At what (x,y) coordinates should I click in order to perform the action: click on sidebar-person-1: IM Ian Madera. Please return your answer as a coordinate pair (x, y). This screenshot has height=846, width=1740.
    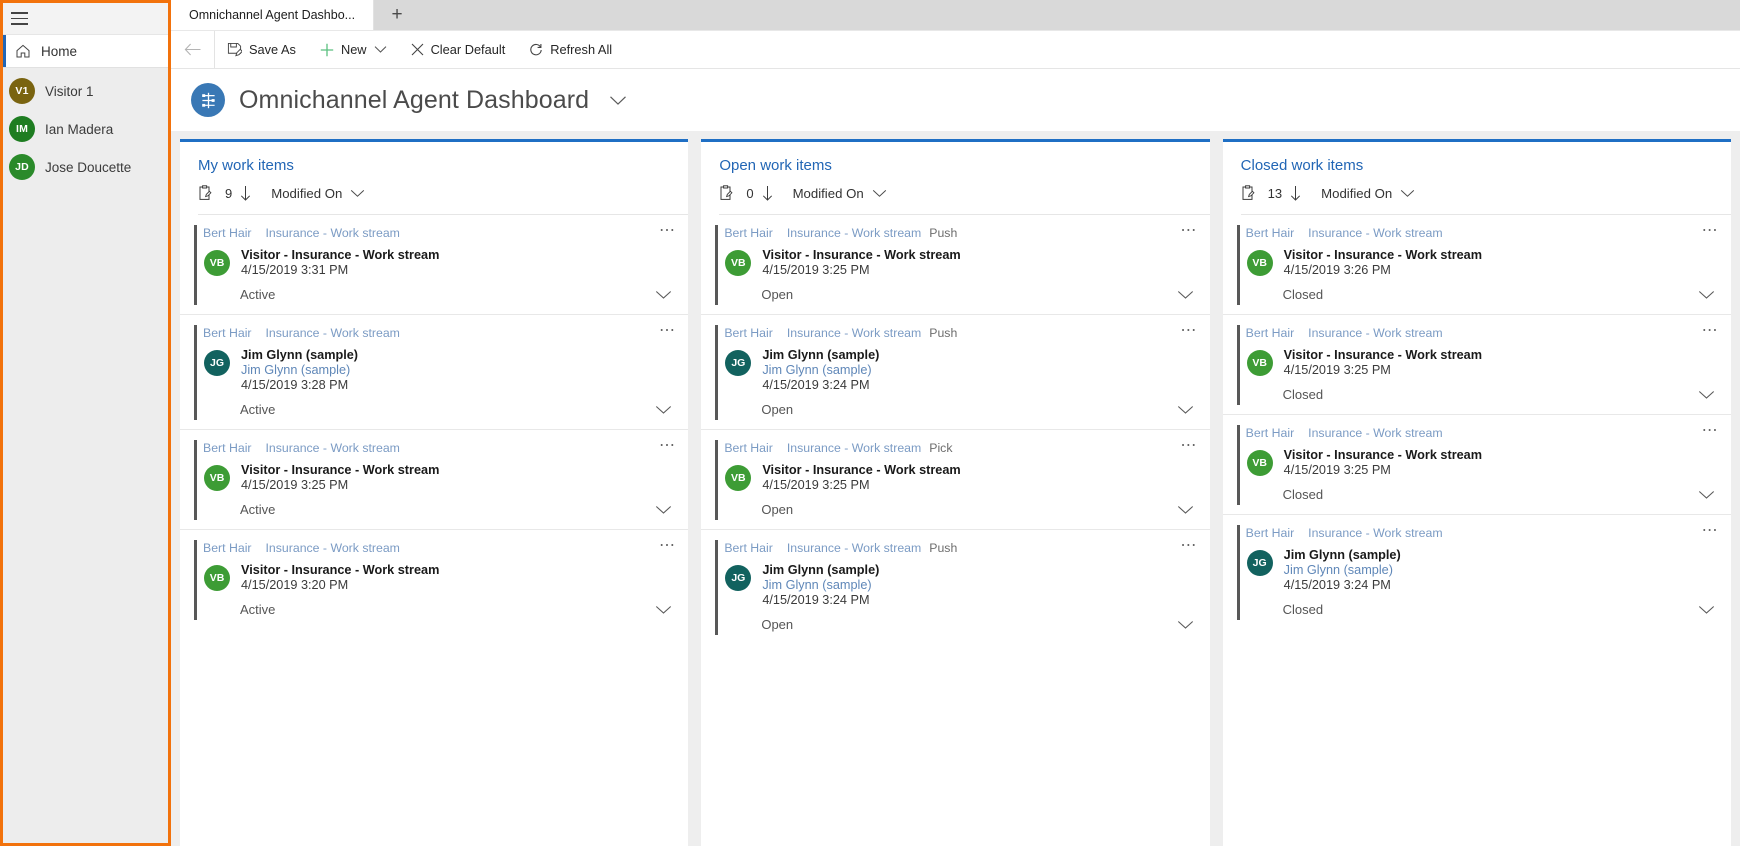
    Looking at the image, I should click on (85, 129).